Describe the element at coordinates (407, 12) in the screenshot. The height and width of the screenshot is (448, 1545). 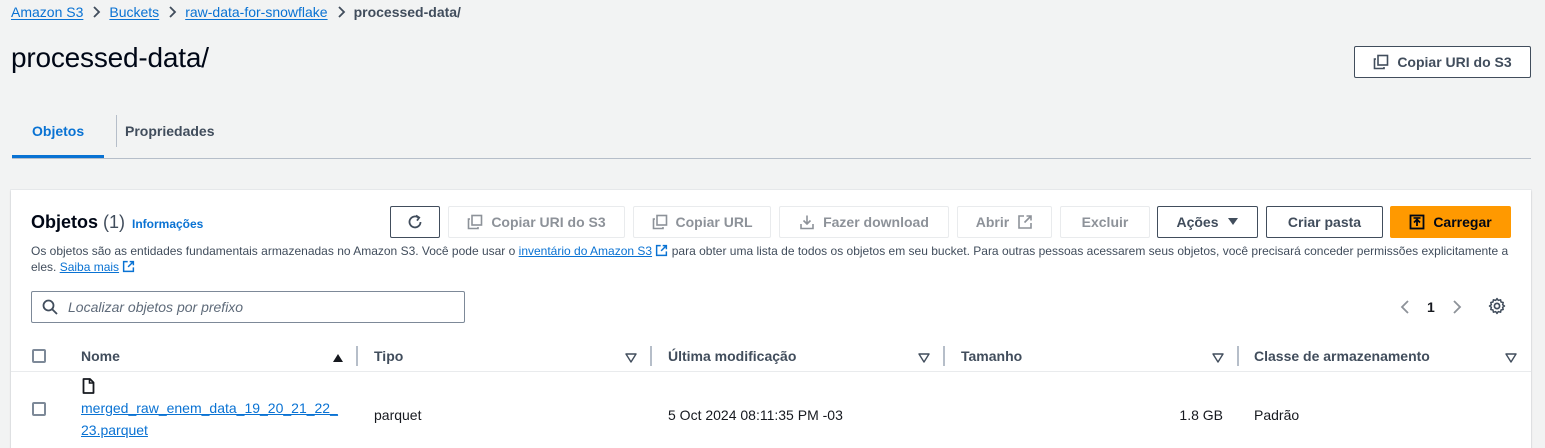
I see `breadcrumb-current: processed-data/` at that location.